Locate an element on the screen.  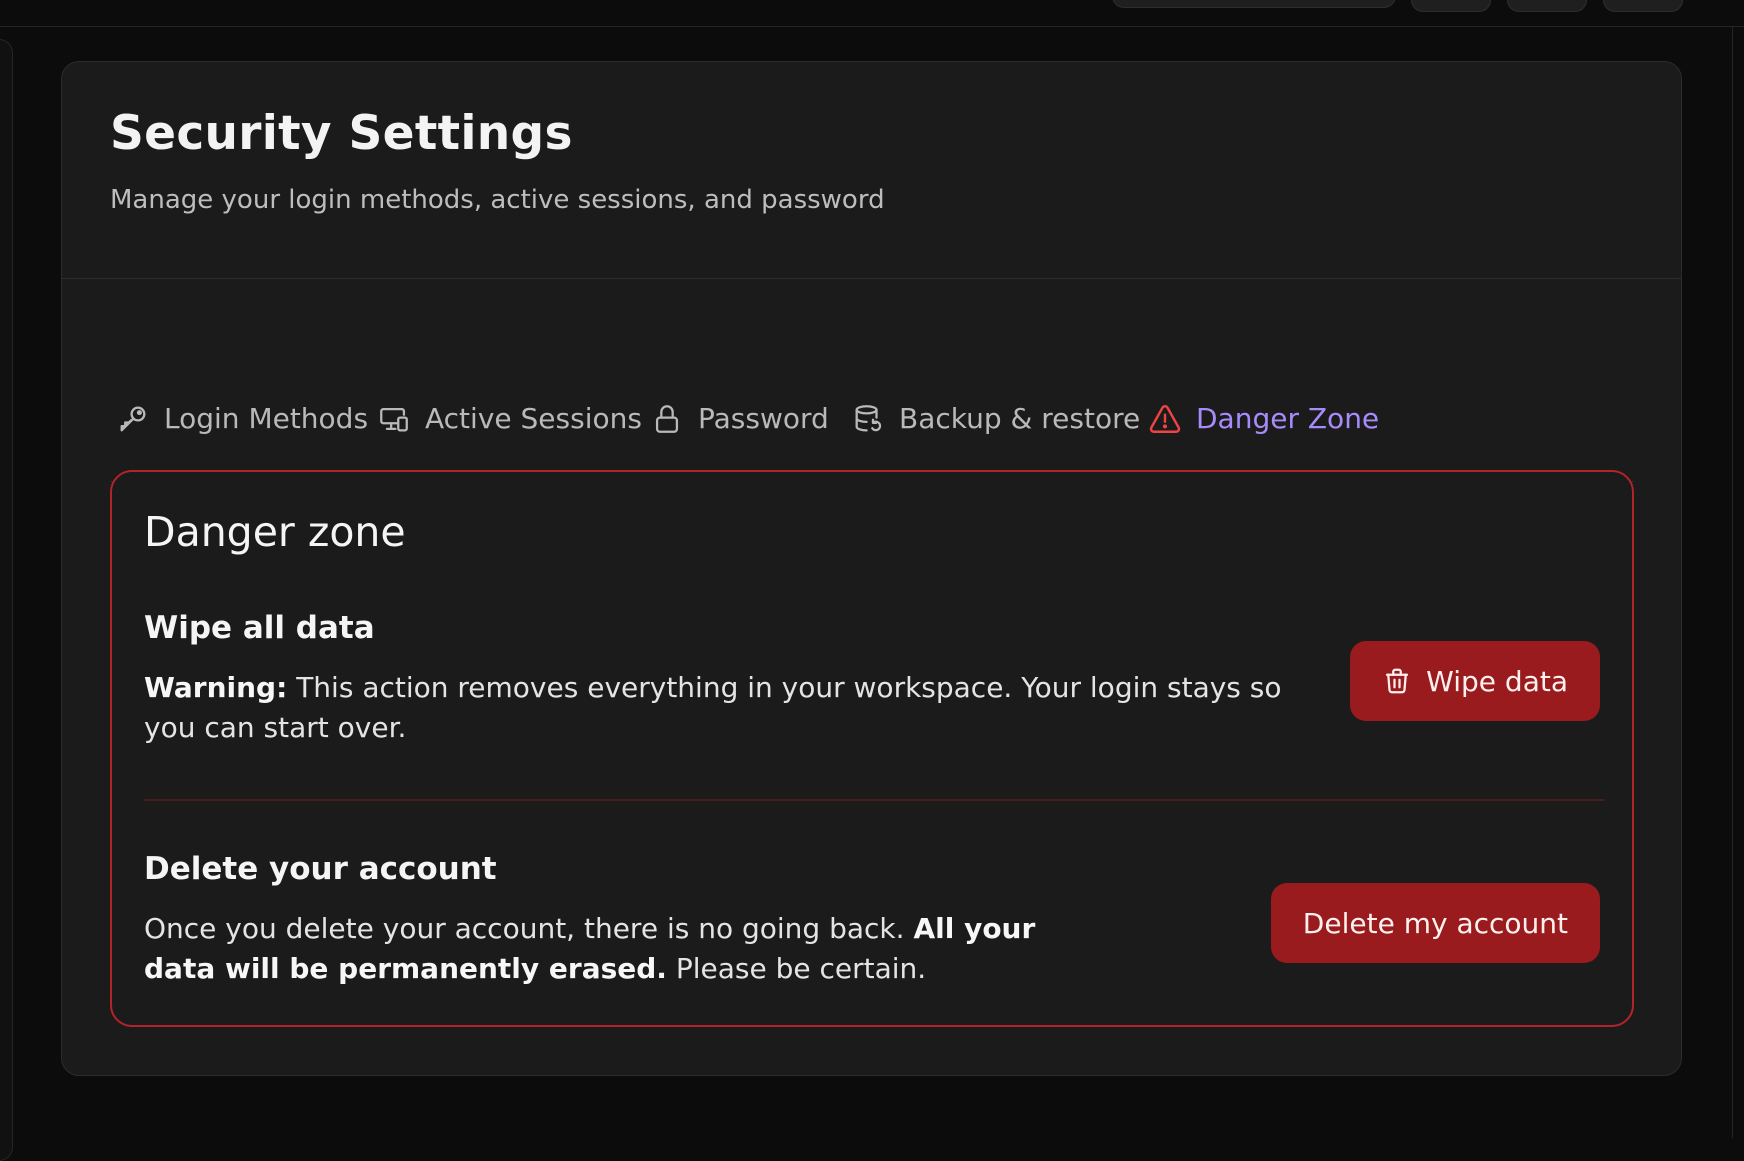
delete-account-text-end: Please be certain. is located at coordinates (796, 968).